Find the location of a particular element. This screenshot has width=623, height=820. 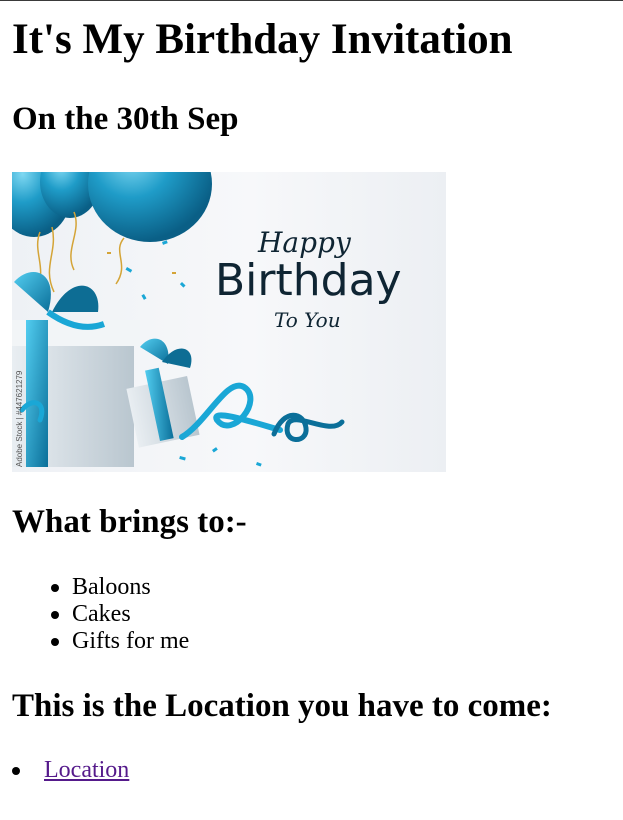

brings-heading: What brings to:- is located at coordinates (129, 522).